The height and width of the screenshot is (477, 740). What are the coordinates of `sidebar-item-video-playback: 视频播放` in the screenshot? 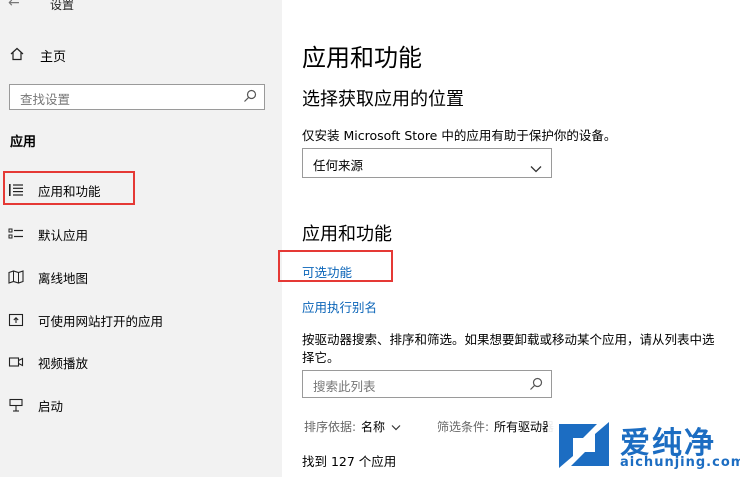 It's located at (48, 362).